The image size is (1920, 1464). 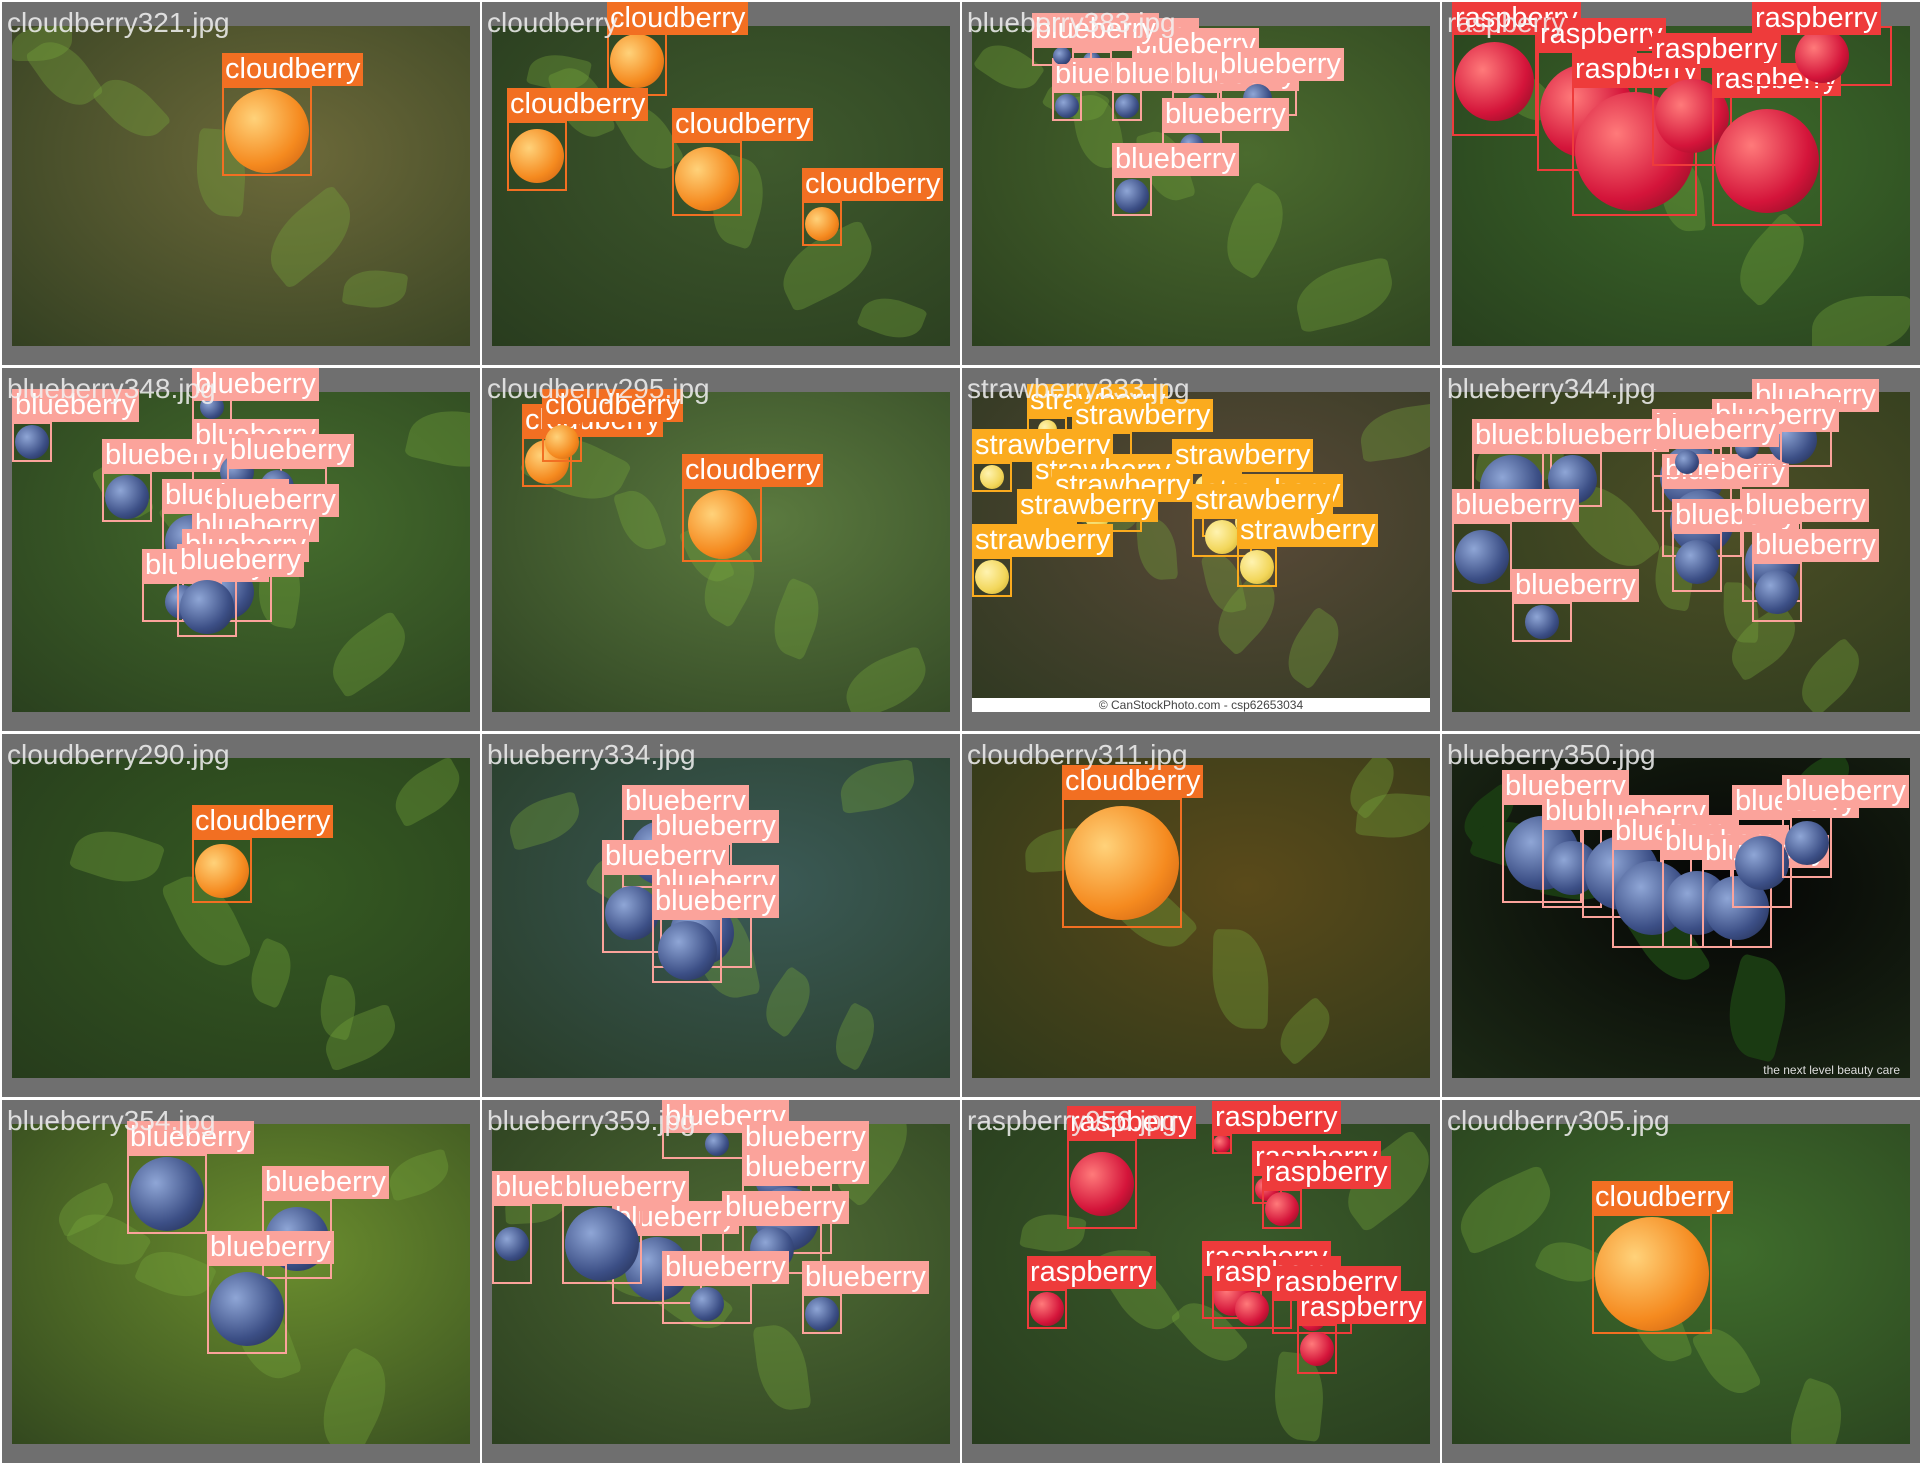 I want to click on file-name: blueberry348.jpg, so click(x=111, y=388).